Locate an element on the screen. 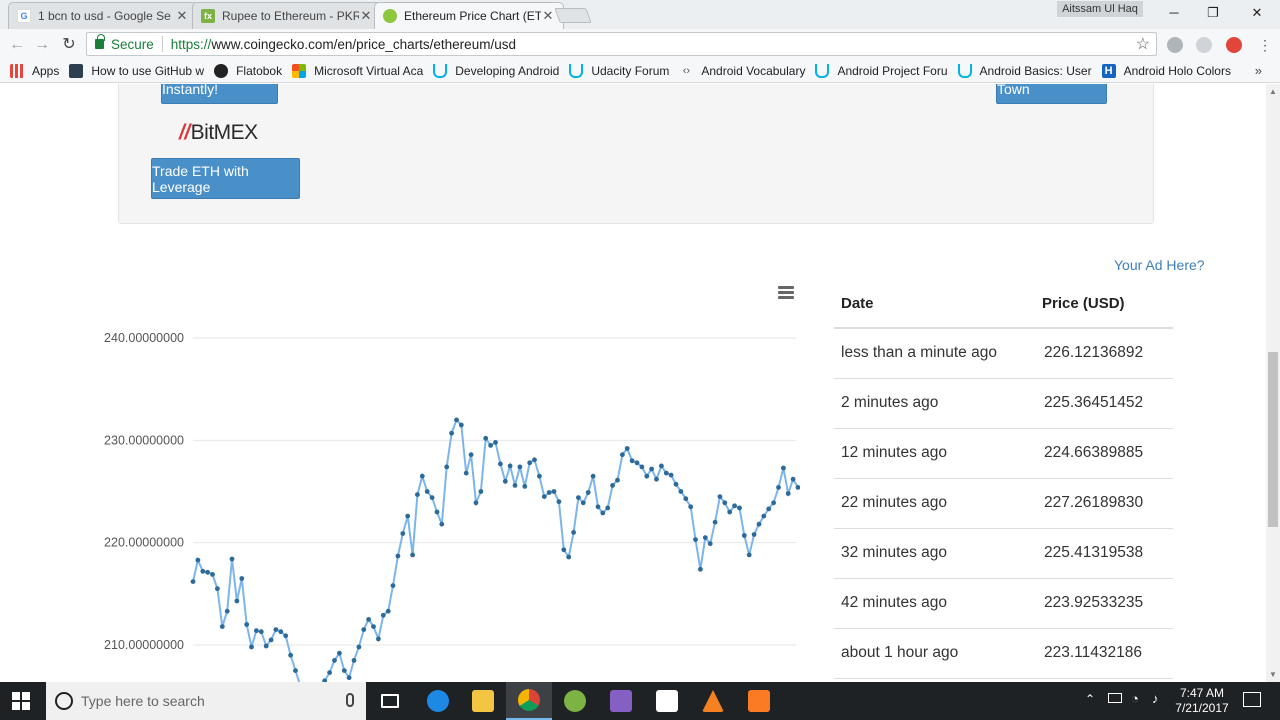  price-column-header: Price (USD) is located at coordinates (1104, 304).